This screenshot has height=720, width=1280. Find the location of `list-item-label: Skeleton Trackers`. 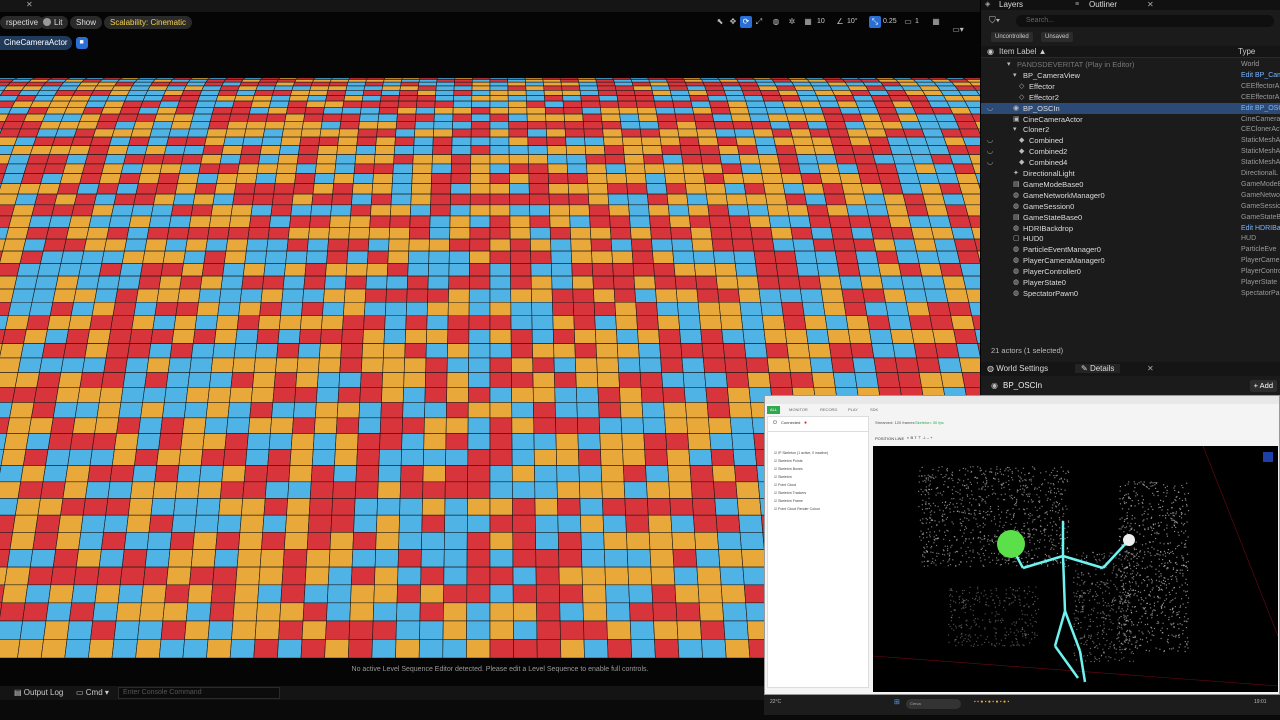

list-item-label: Skeleton Trackers is located at coordinates (792, 493).